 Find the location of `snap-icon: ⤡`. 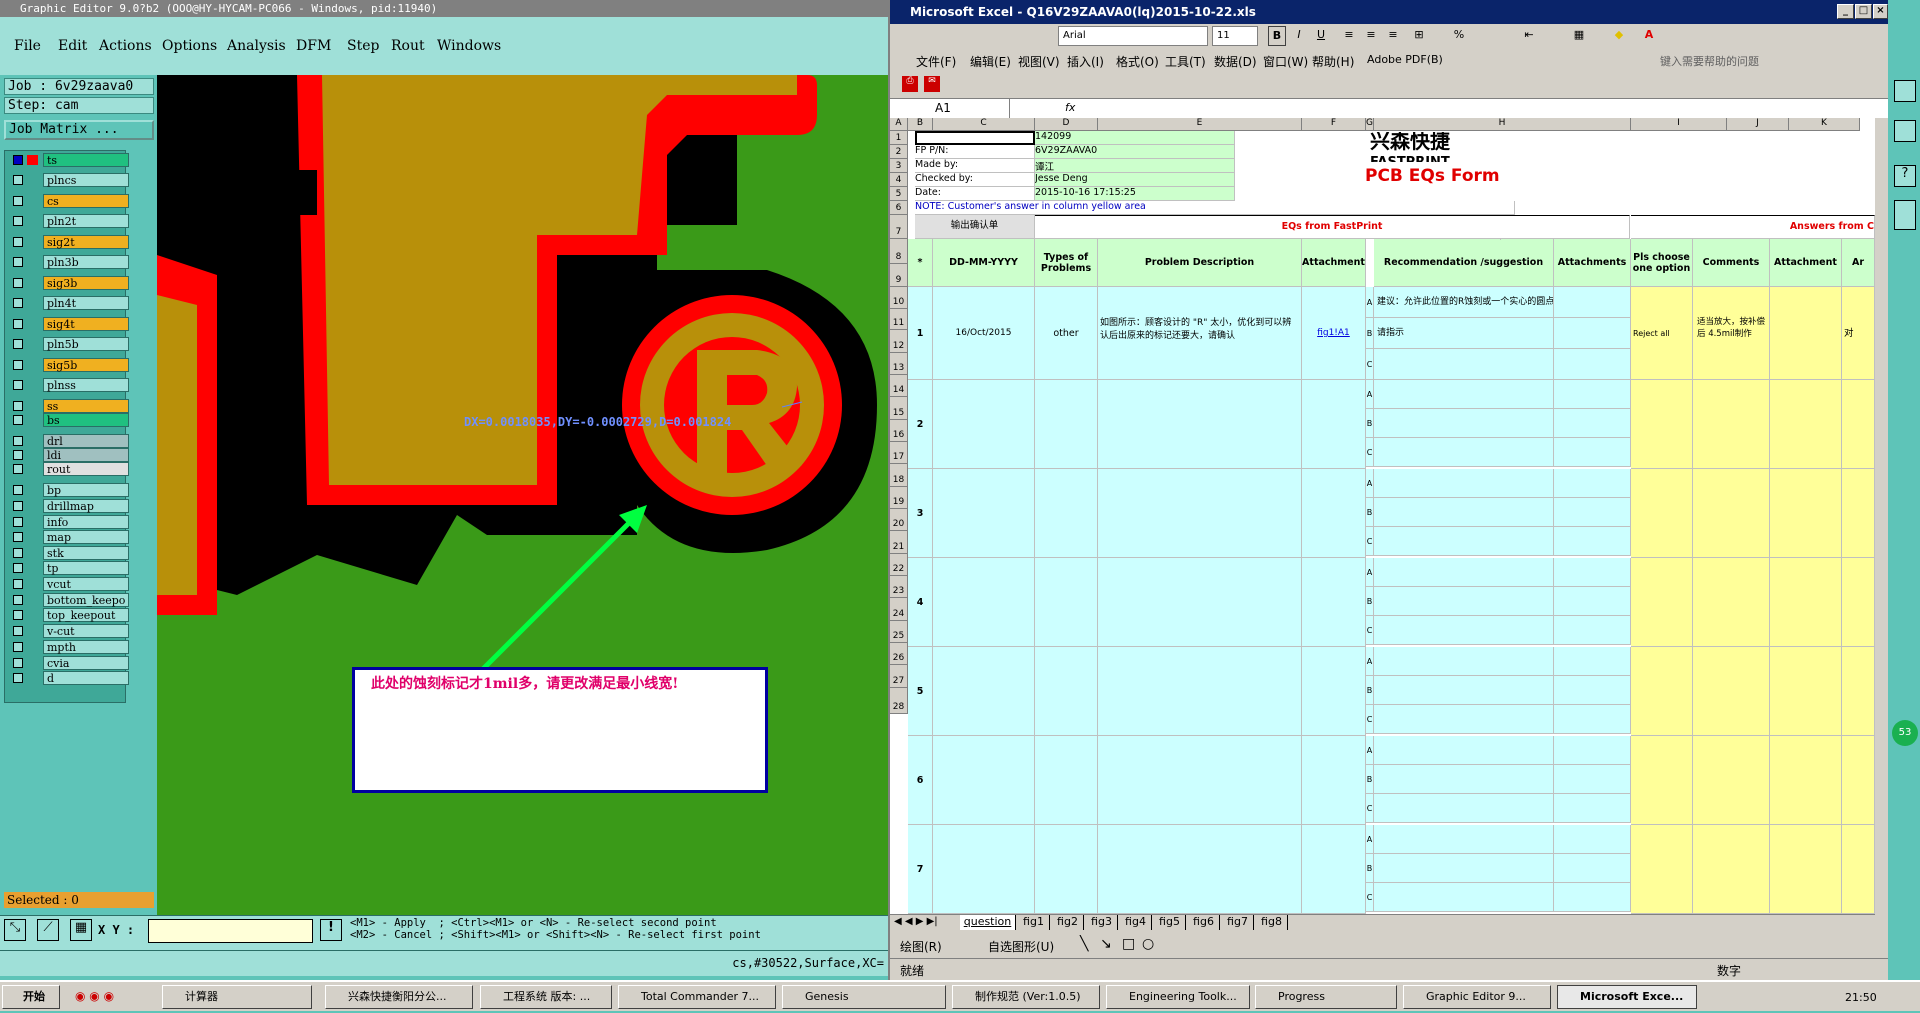

snap-icon: ⤡ is located at coordinates (15, 930).